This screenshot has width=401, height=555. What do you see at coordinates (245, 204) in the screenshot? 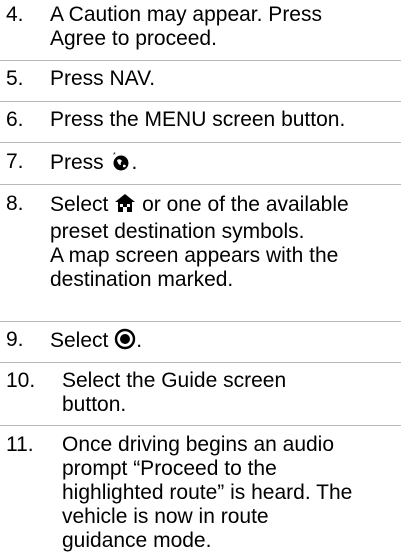
I see `step-line-end: or one of the available` at bounding box center [245, 204].